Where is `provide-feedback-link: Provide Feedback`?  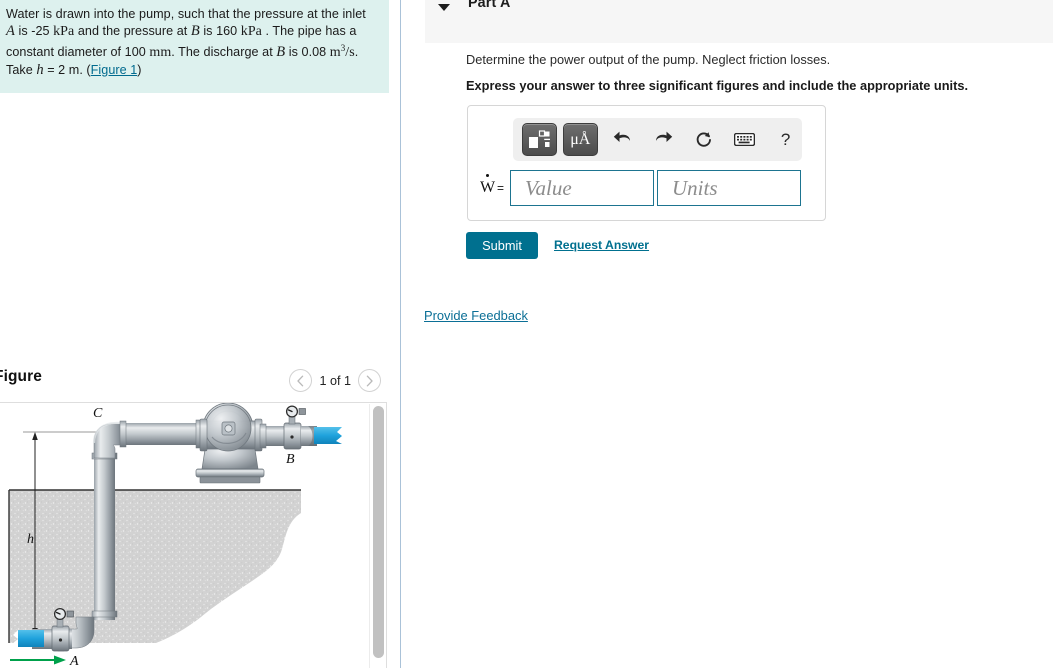
provide-feedback-link: Provide Feedback is located at coordinates (476, 315).